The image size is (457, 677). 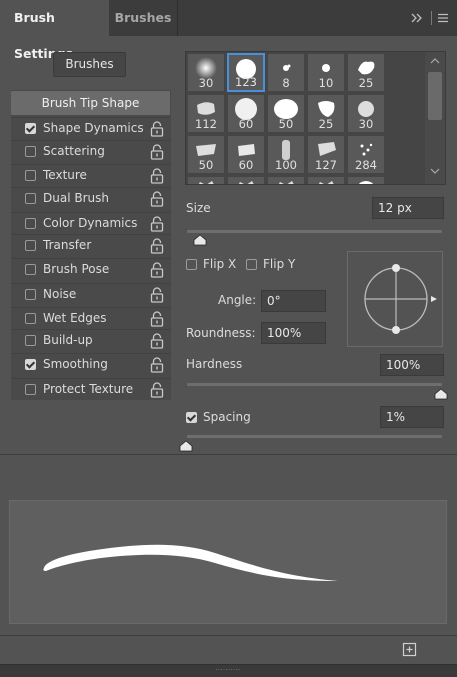 What do you see at coordinates (246, 82) in the screenshot?
I see `brush-preset-size: 123` at bounding box center [246, 82].